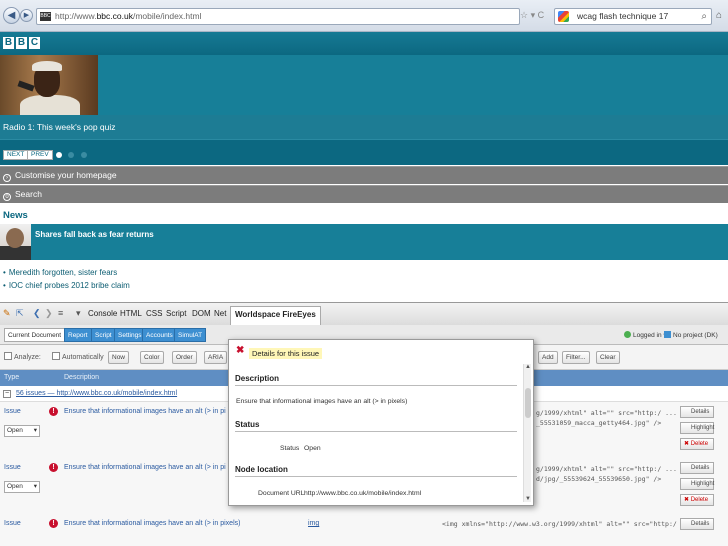 The width and height of the screenshot is (728, 546). Describe the element at coordinates (548, 357) in the screenshot. I see `add-button: Add` at that location.